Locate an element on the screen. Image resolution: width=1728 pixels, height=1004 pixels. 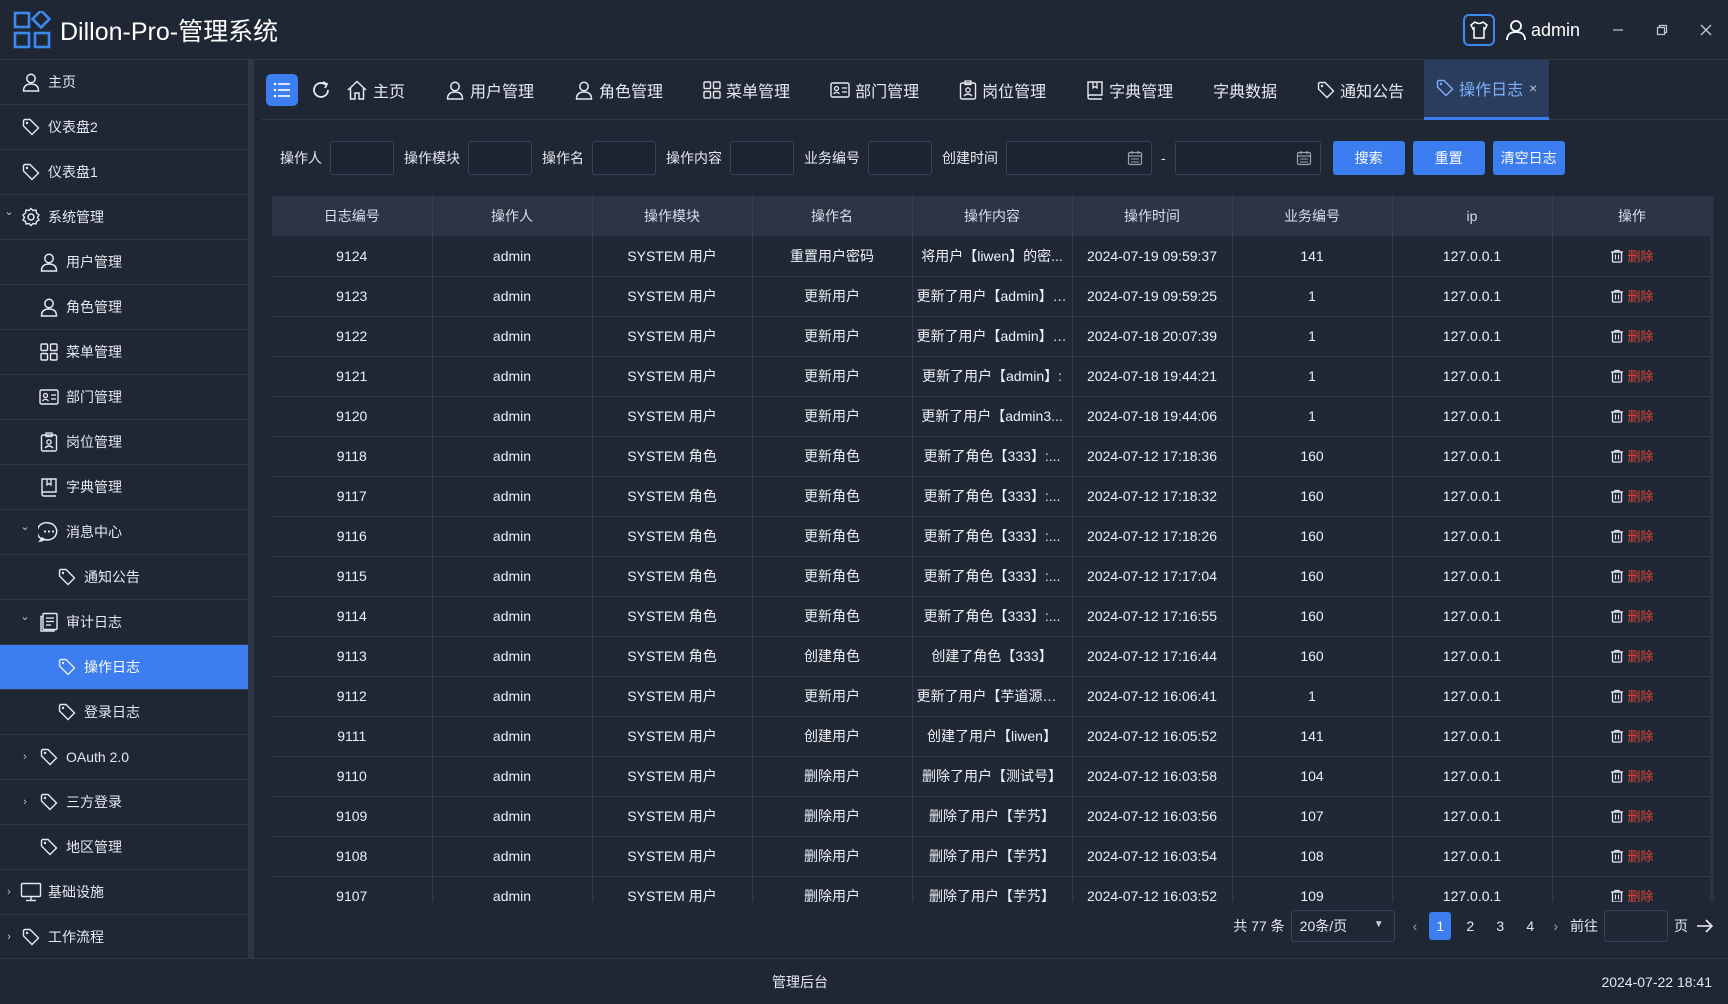
next-page-icon: › is located at coordinates (1555, 926).